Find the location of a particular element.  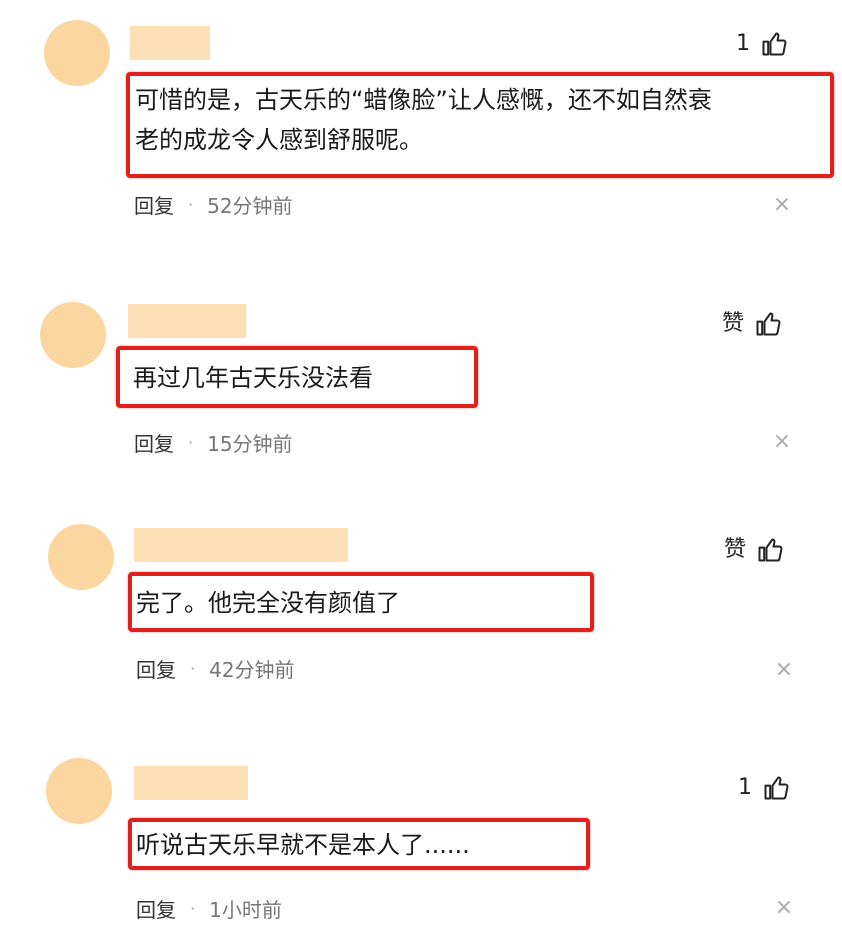

comment-text: 可惜的是，古天乐的“蜡像脸”让人感慨，还不如自然衰 老的成龙令人感到舒服呢。 is located at coordinates (423, 120).